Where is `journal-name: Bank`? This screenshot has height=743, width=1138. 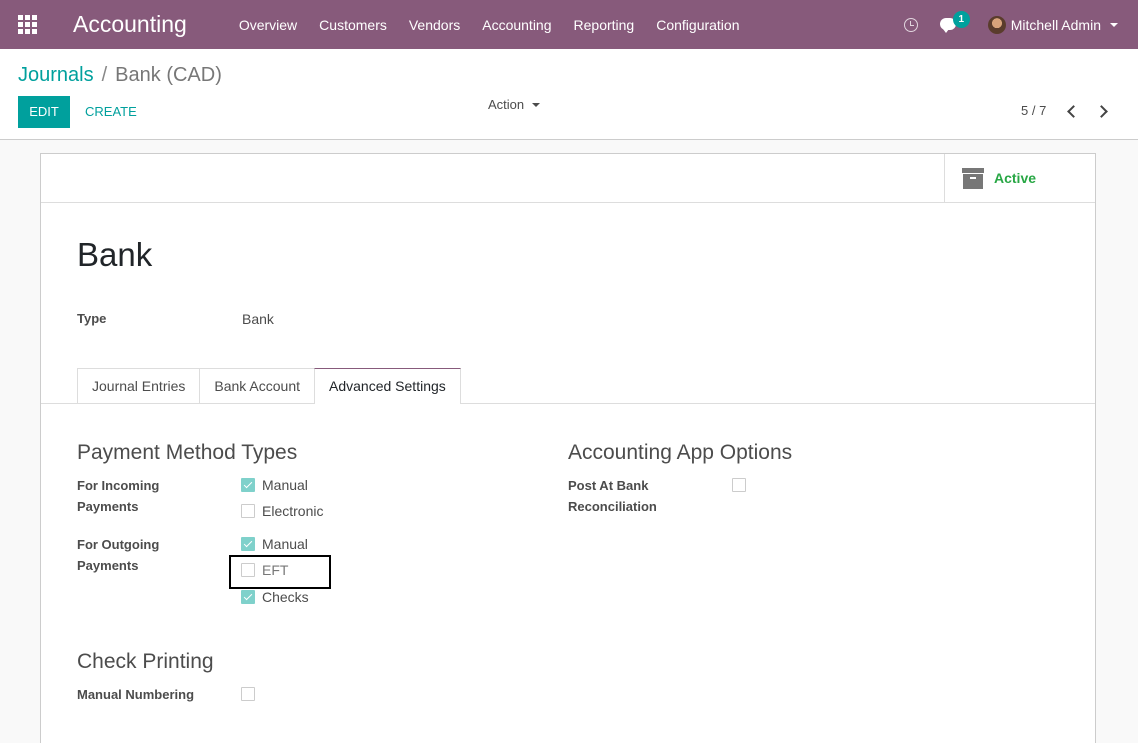
journal-name: Bank is located at coordinates (115, 254).